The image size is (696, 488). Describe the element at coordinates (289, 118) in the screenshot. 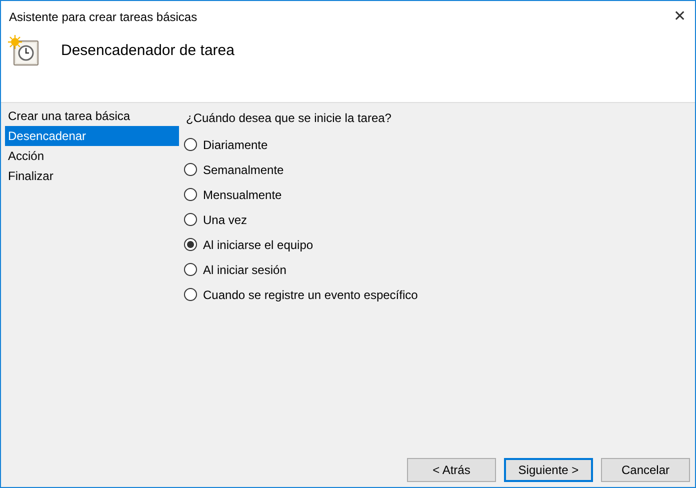

I see `question-text: ¿Cuándo desea que se inicie la tarea?` at that location.